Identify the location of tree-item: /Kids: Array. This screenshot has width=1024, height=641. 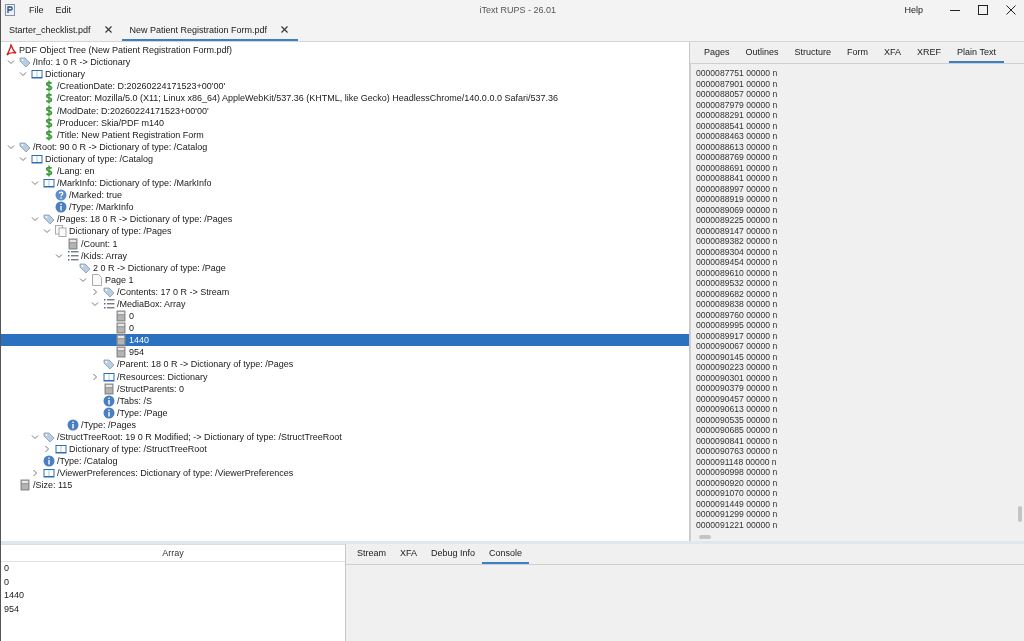
(345, 255).